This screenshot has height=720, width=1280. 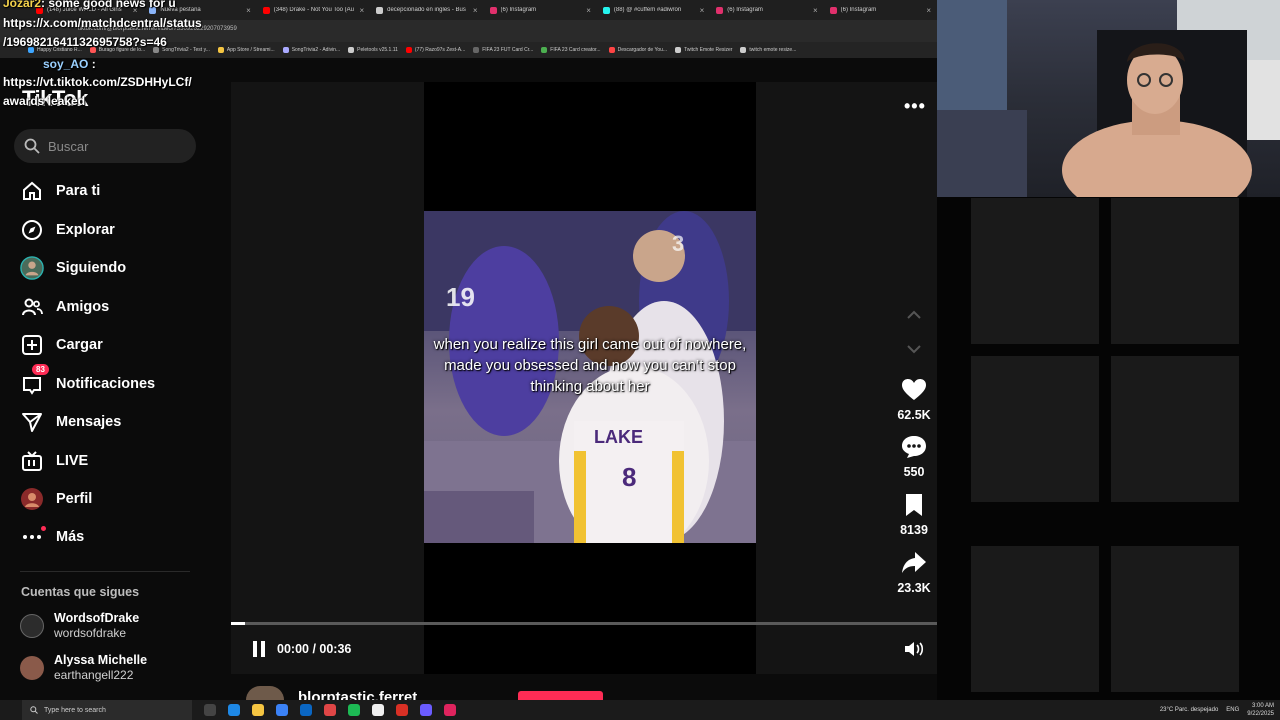 I want to click on clock: 3:00 AM 9/22/2025, so click(x=1260, y=710).